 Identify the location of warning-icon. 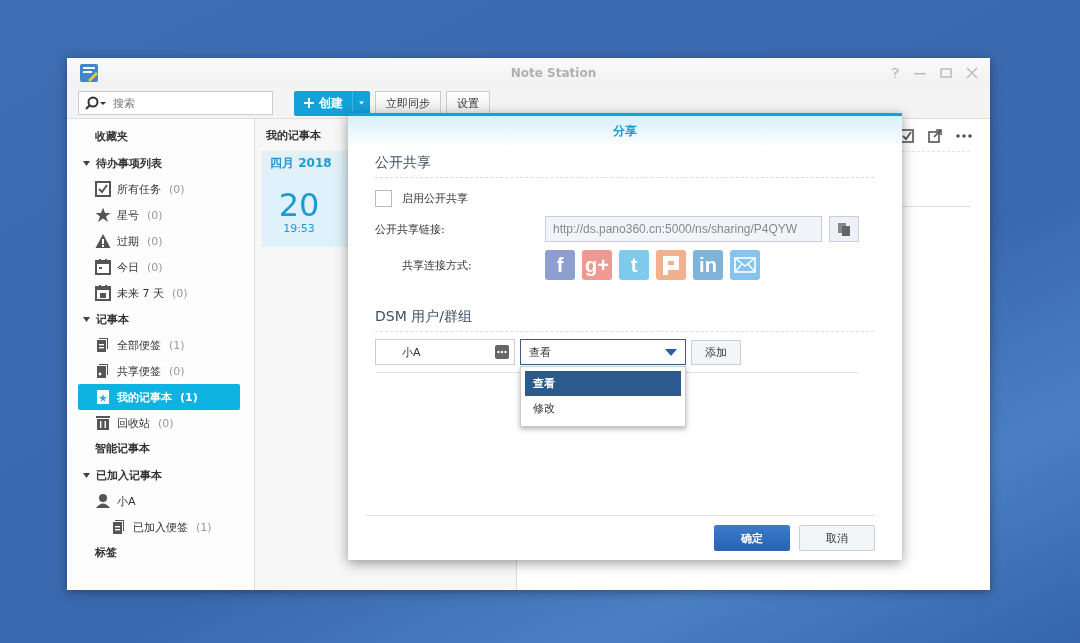
(103, 241).